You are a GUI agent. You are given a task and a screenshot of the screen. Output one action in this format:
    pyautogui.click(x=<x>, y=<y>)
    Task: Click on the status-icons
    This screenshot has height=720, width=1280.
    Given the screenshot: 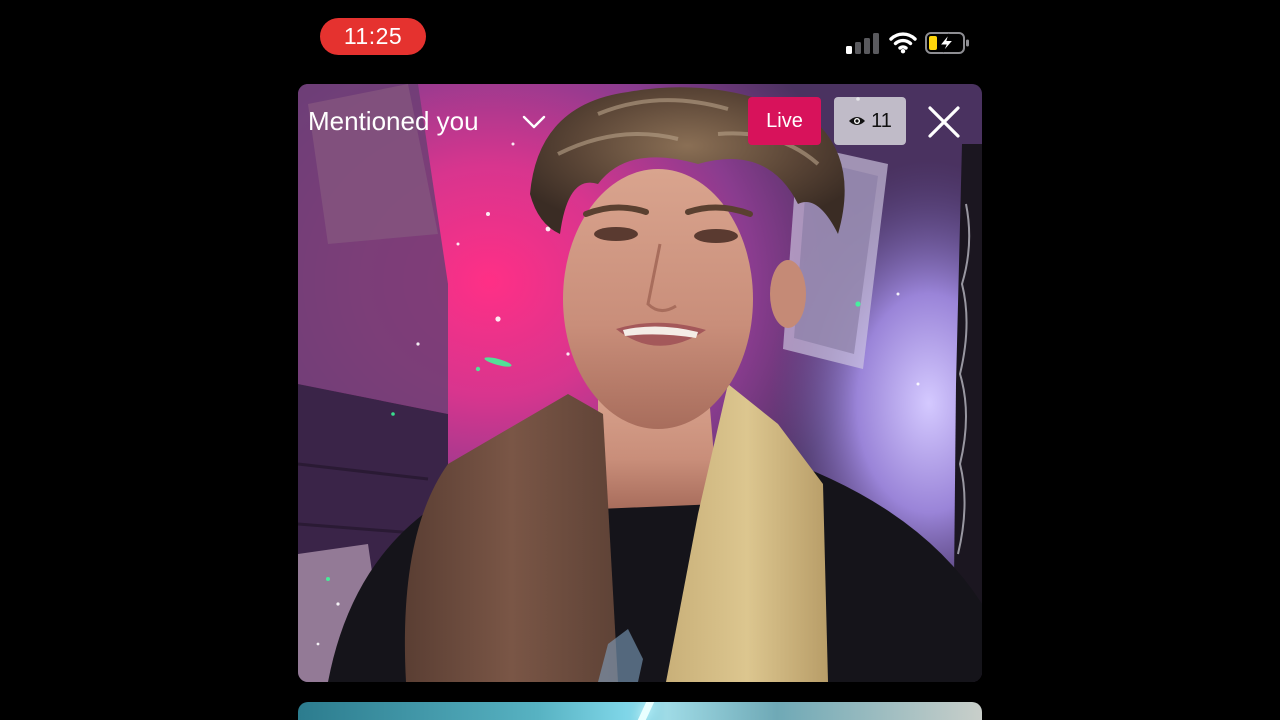 What is the action you would take?
    pyautogui.click(x=909, y=43)
    